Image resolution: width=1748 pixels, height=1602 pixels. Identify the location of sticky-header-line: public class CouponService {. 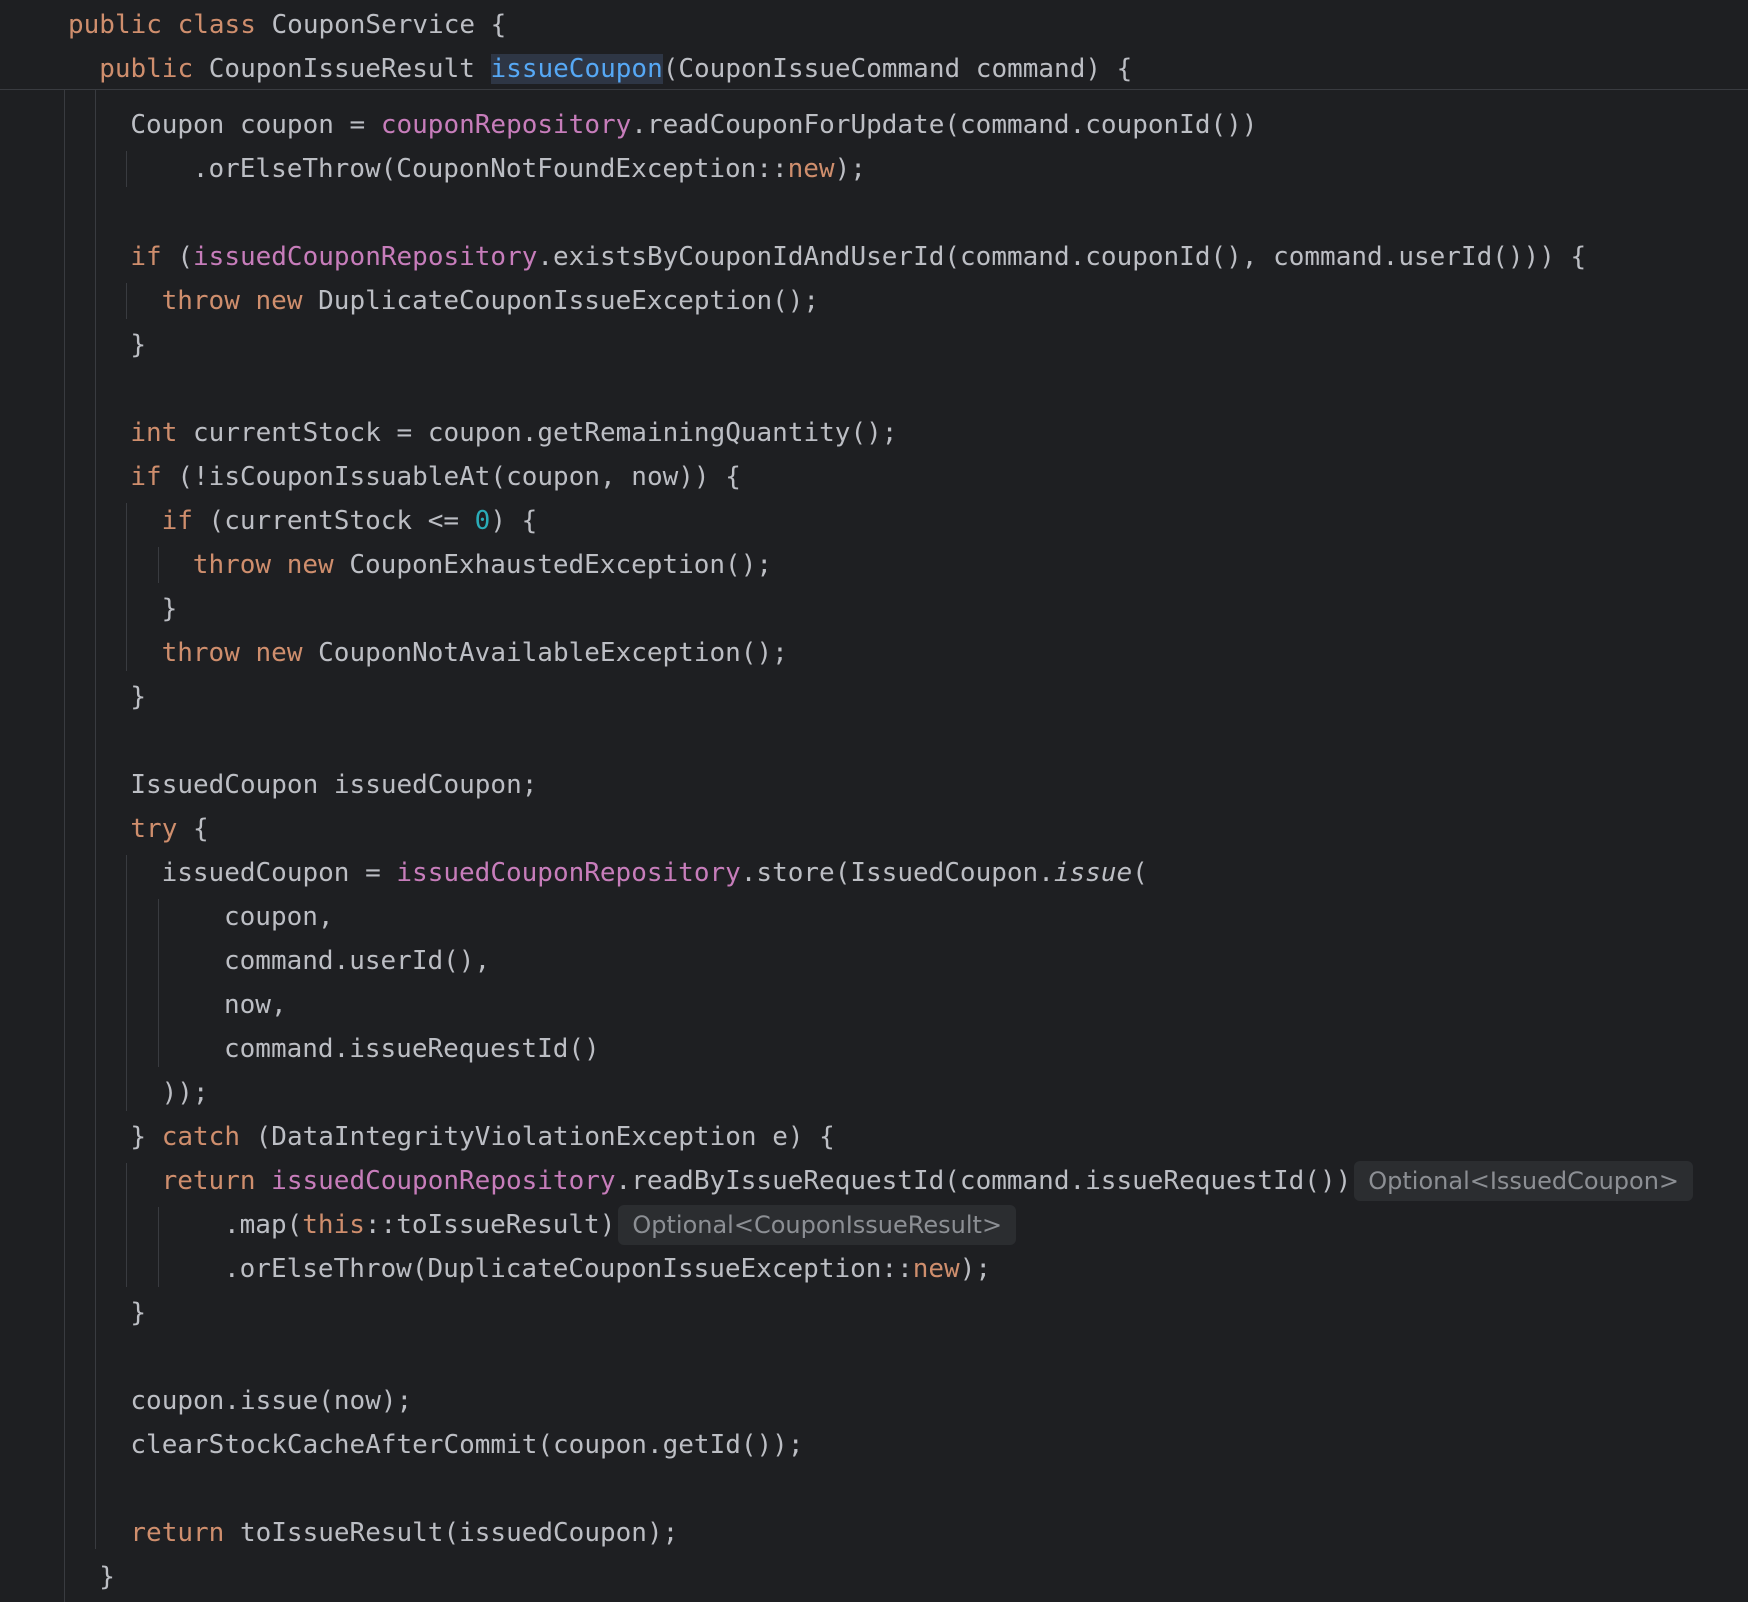
(287, 25).